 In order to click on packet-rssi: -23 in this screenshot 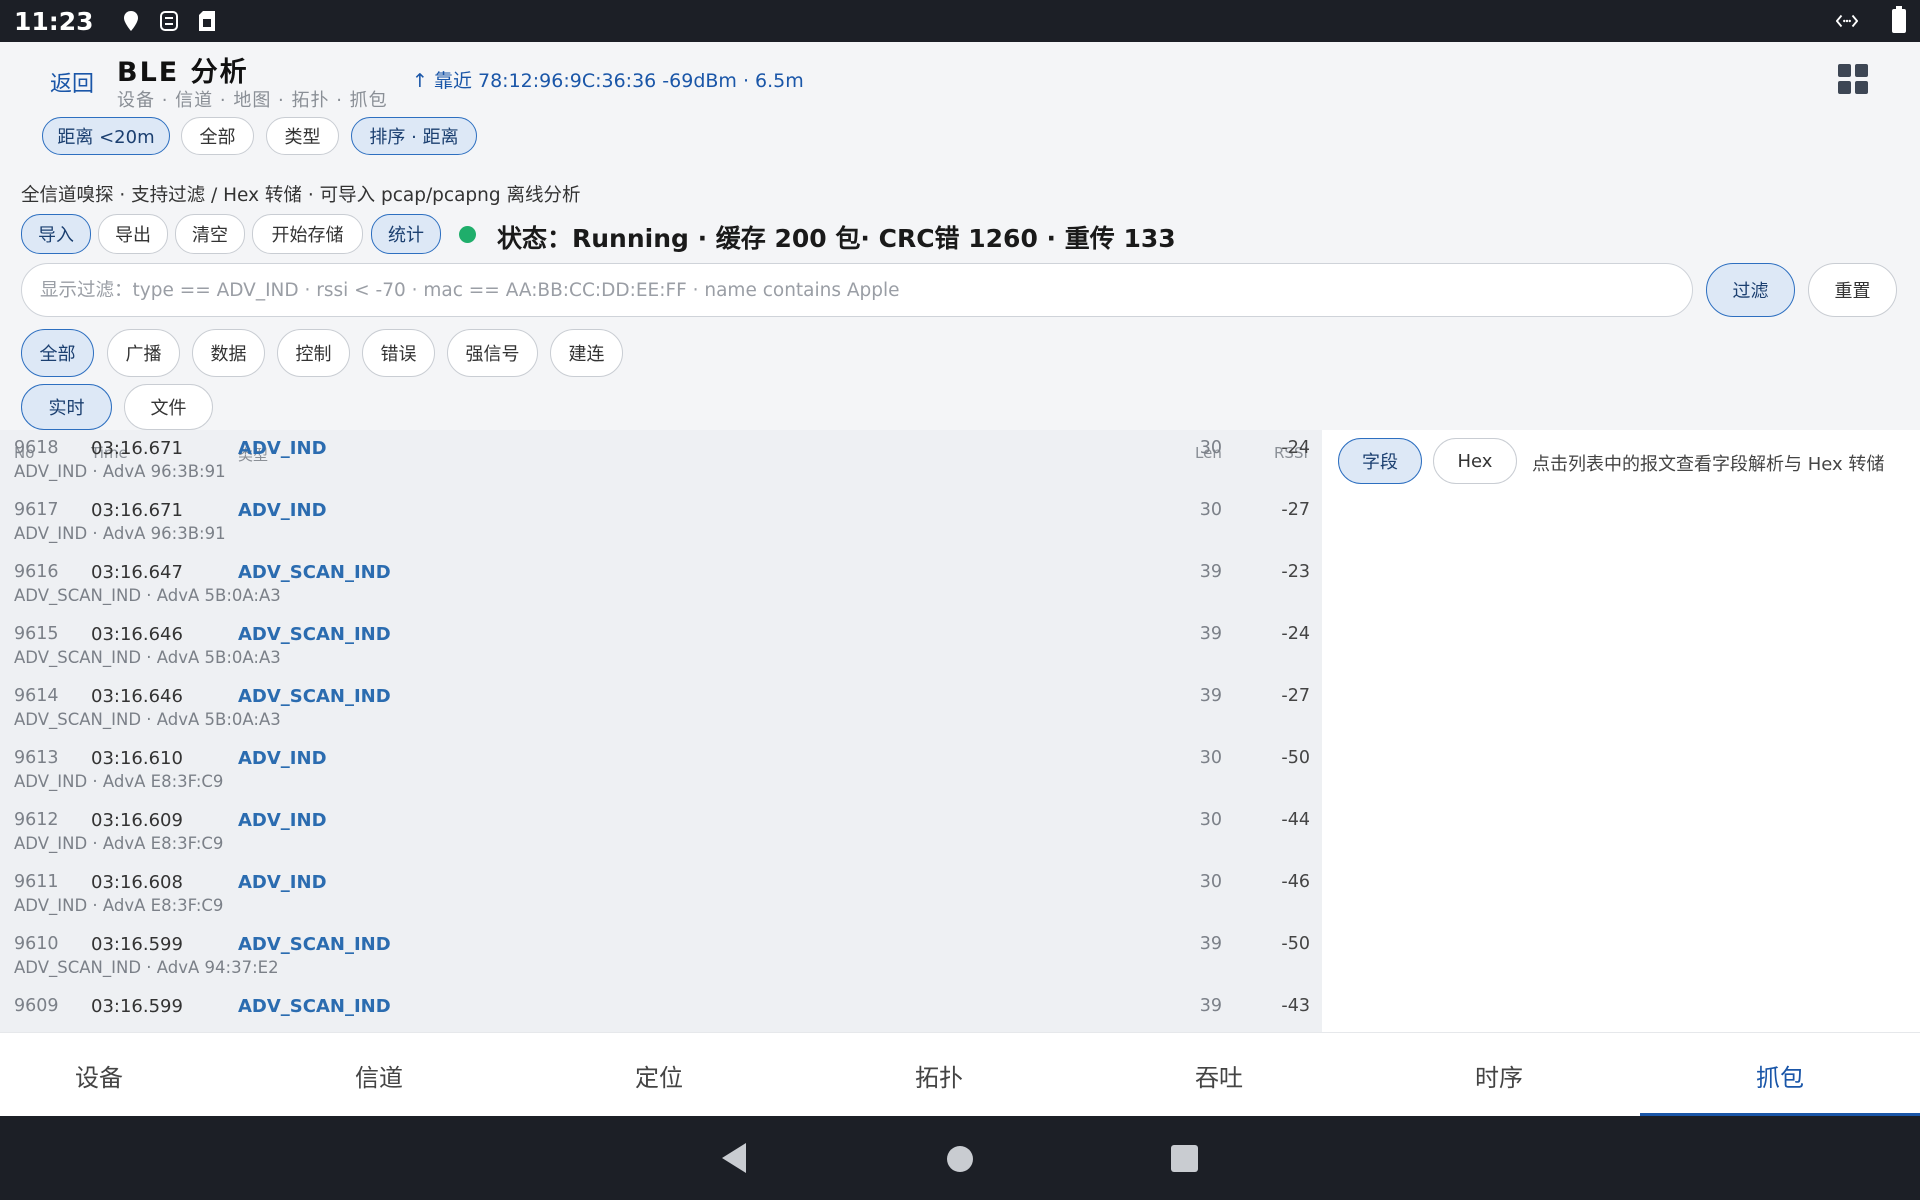, I will do `click(1295, 572)`.